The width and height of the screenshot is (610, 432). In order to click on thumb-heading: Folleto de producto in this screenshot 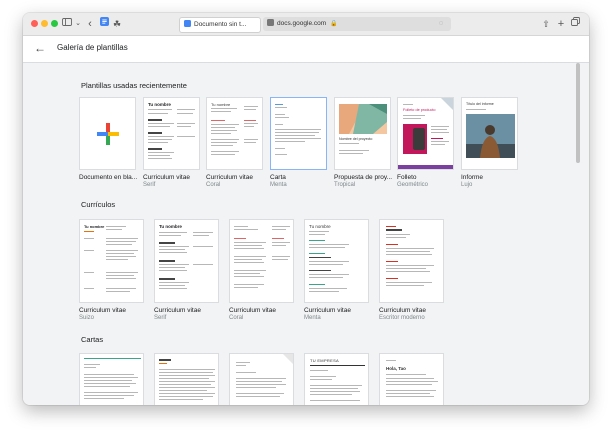, I will do `click(419, 110)`.